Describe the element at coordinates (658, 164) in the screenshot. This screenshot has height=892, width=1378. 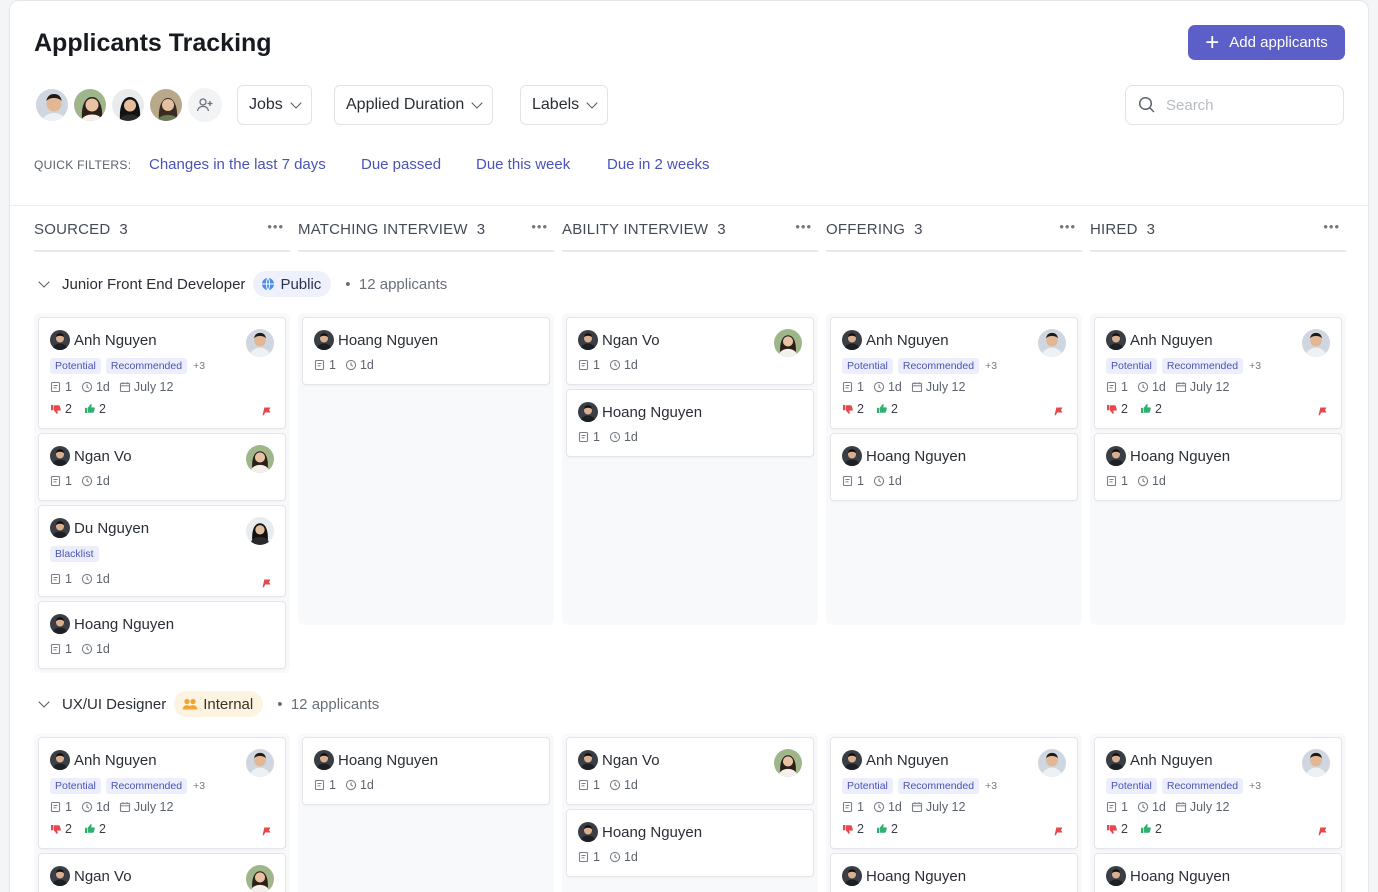
I see `quick-filter-due-in-2-weeks: Due in 2 weeks` at that location.